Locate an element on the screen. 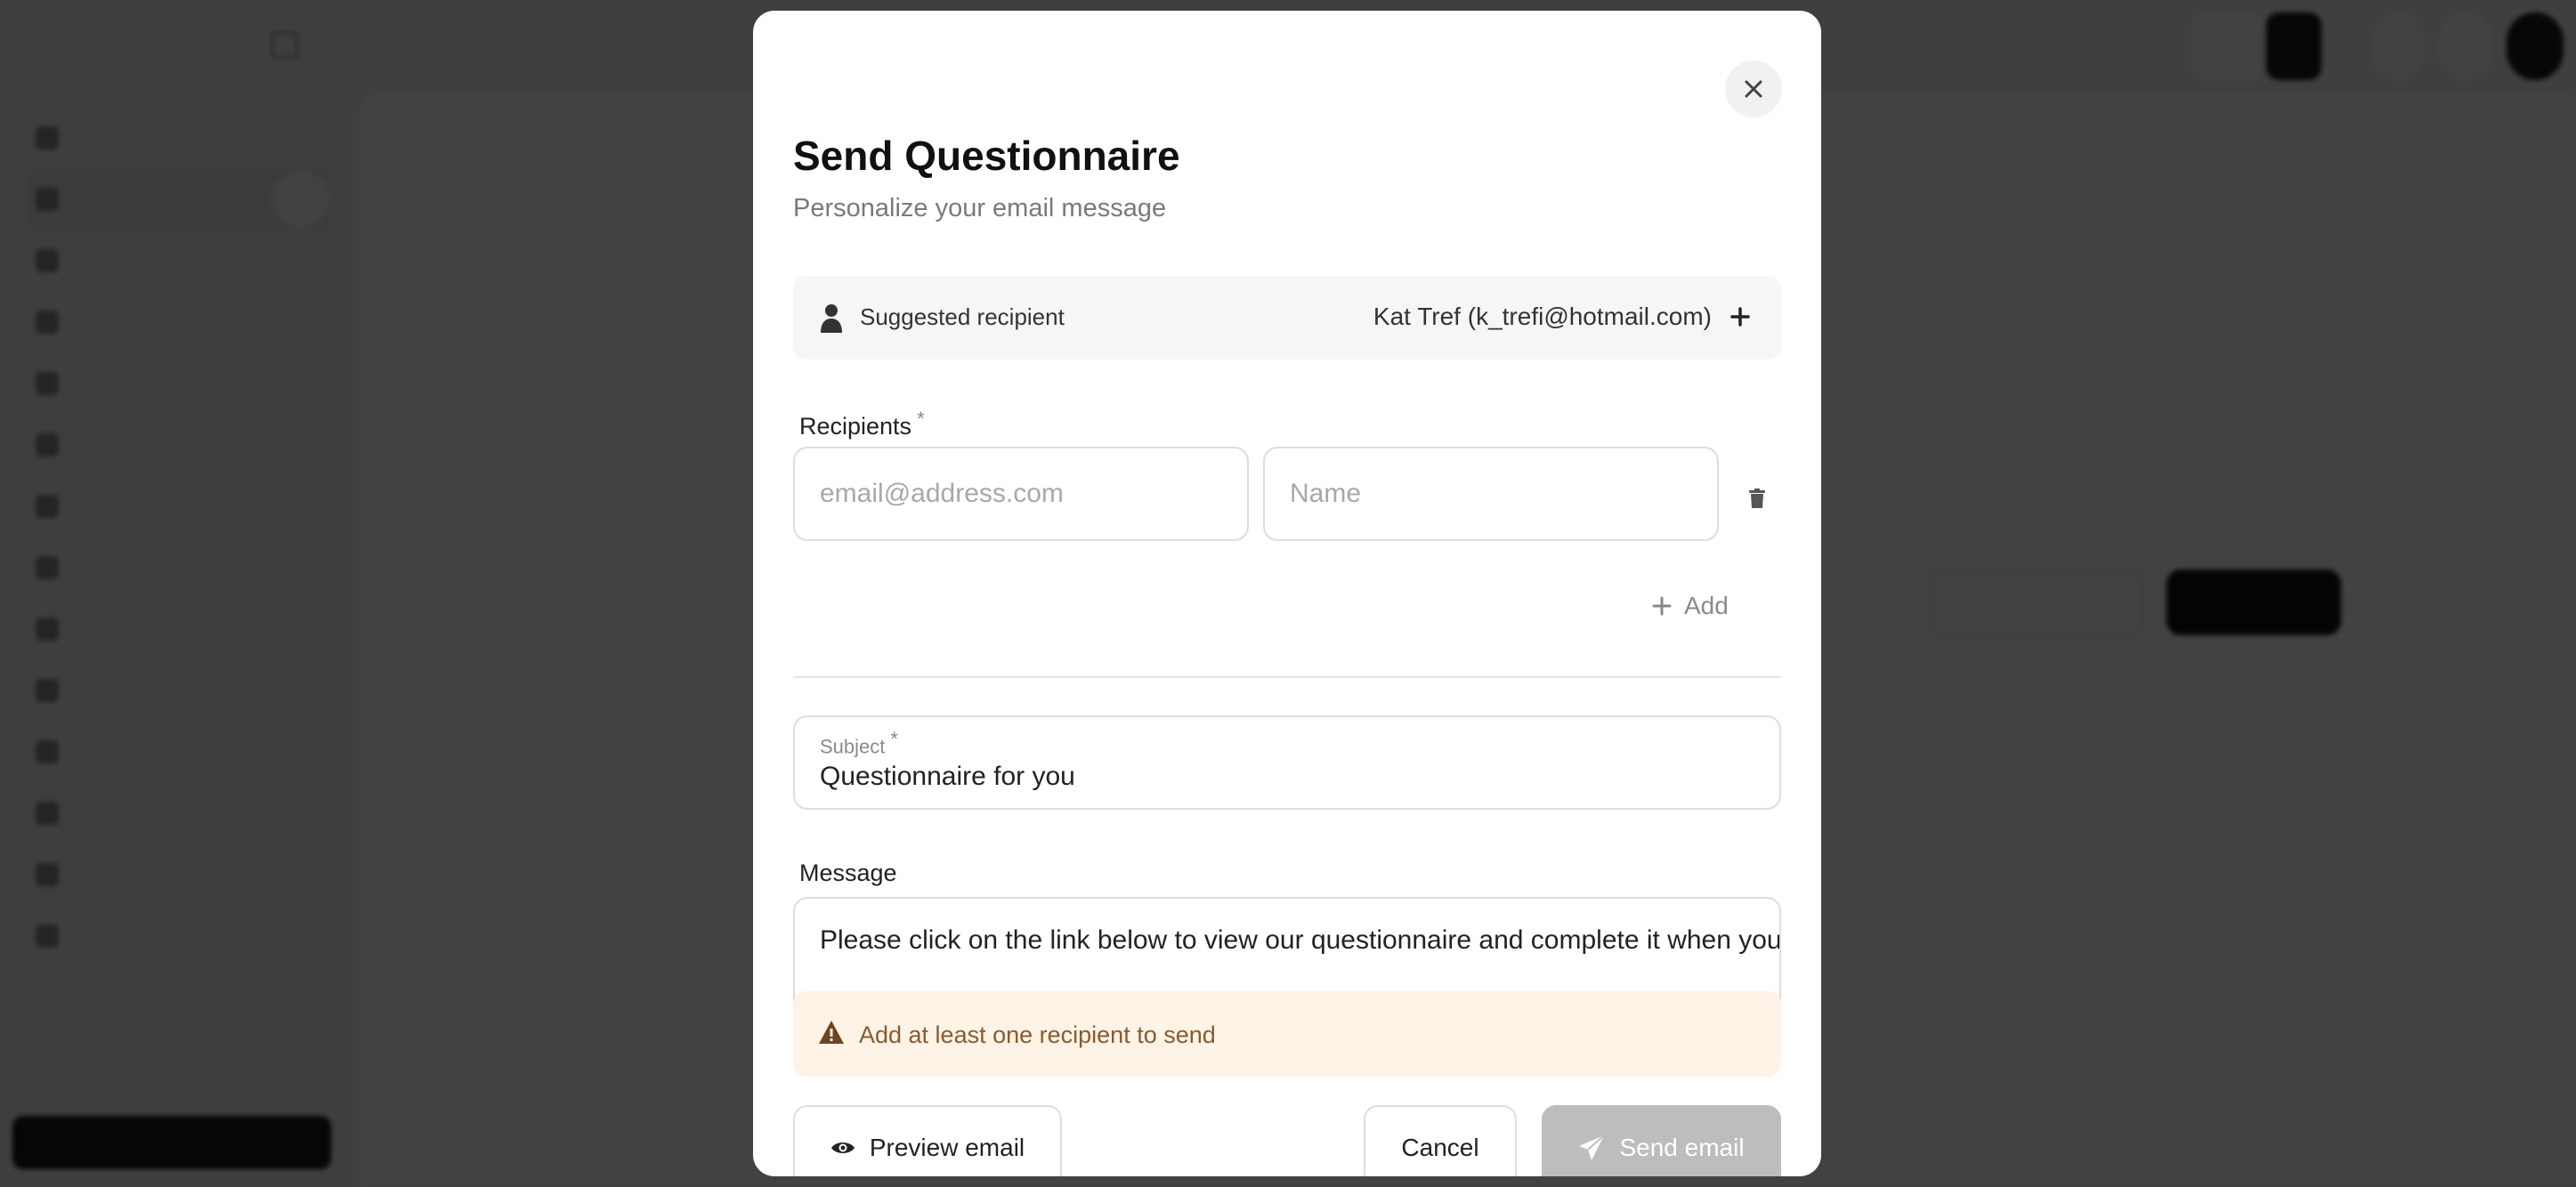 This screenshot has height=1187, width=2576. cancel-button: Cancel is located at coordinates (1441, 1140).